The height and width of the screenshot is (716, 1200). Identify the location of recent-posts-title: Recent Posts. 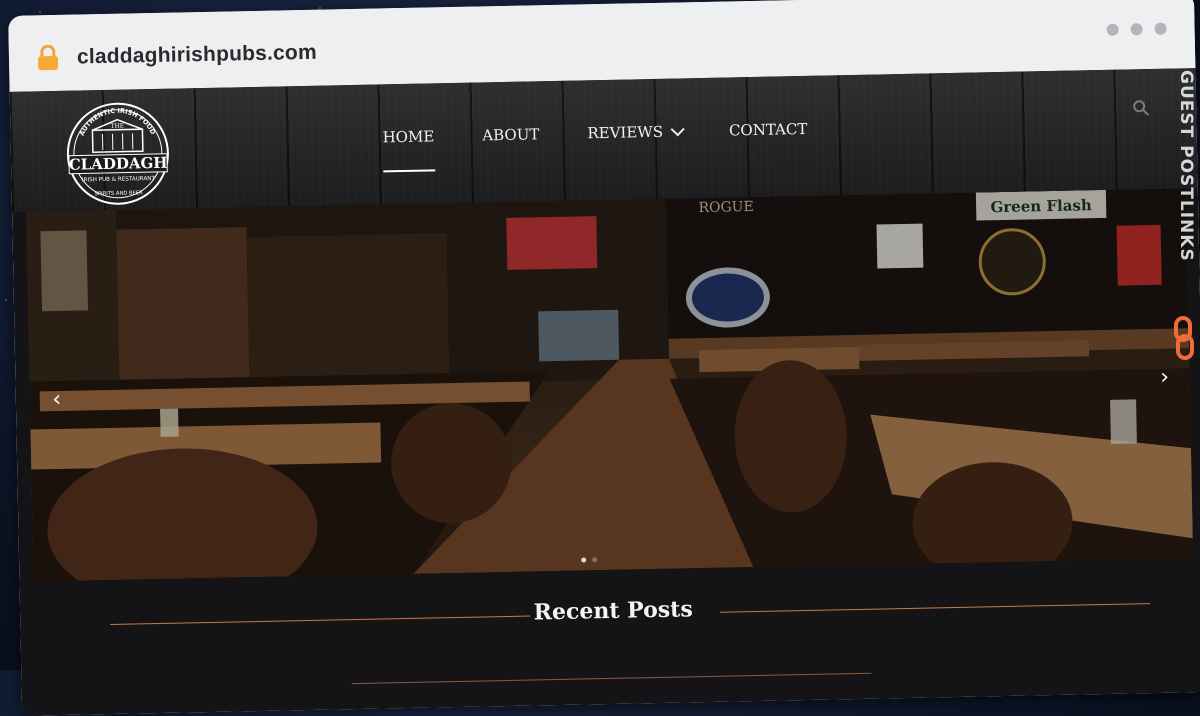
(610, 611).